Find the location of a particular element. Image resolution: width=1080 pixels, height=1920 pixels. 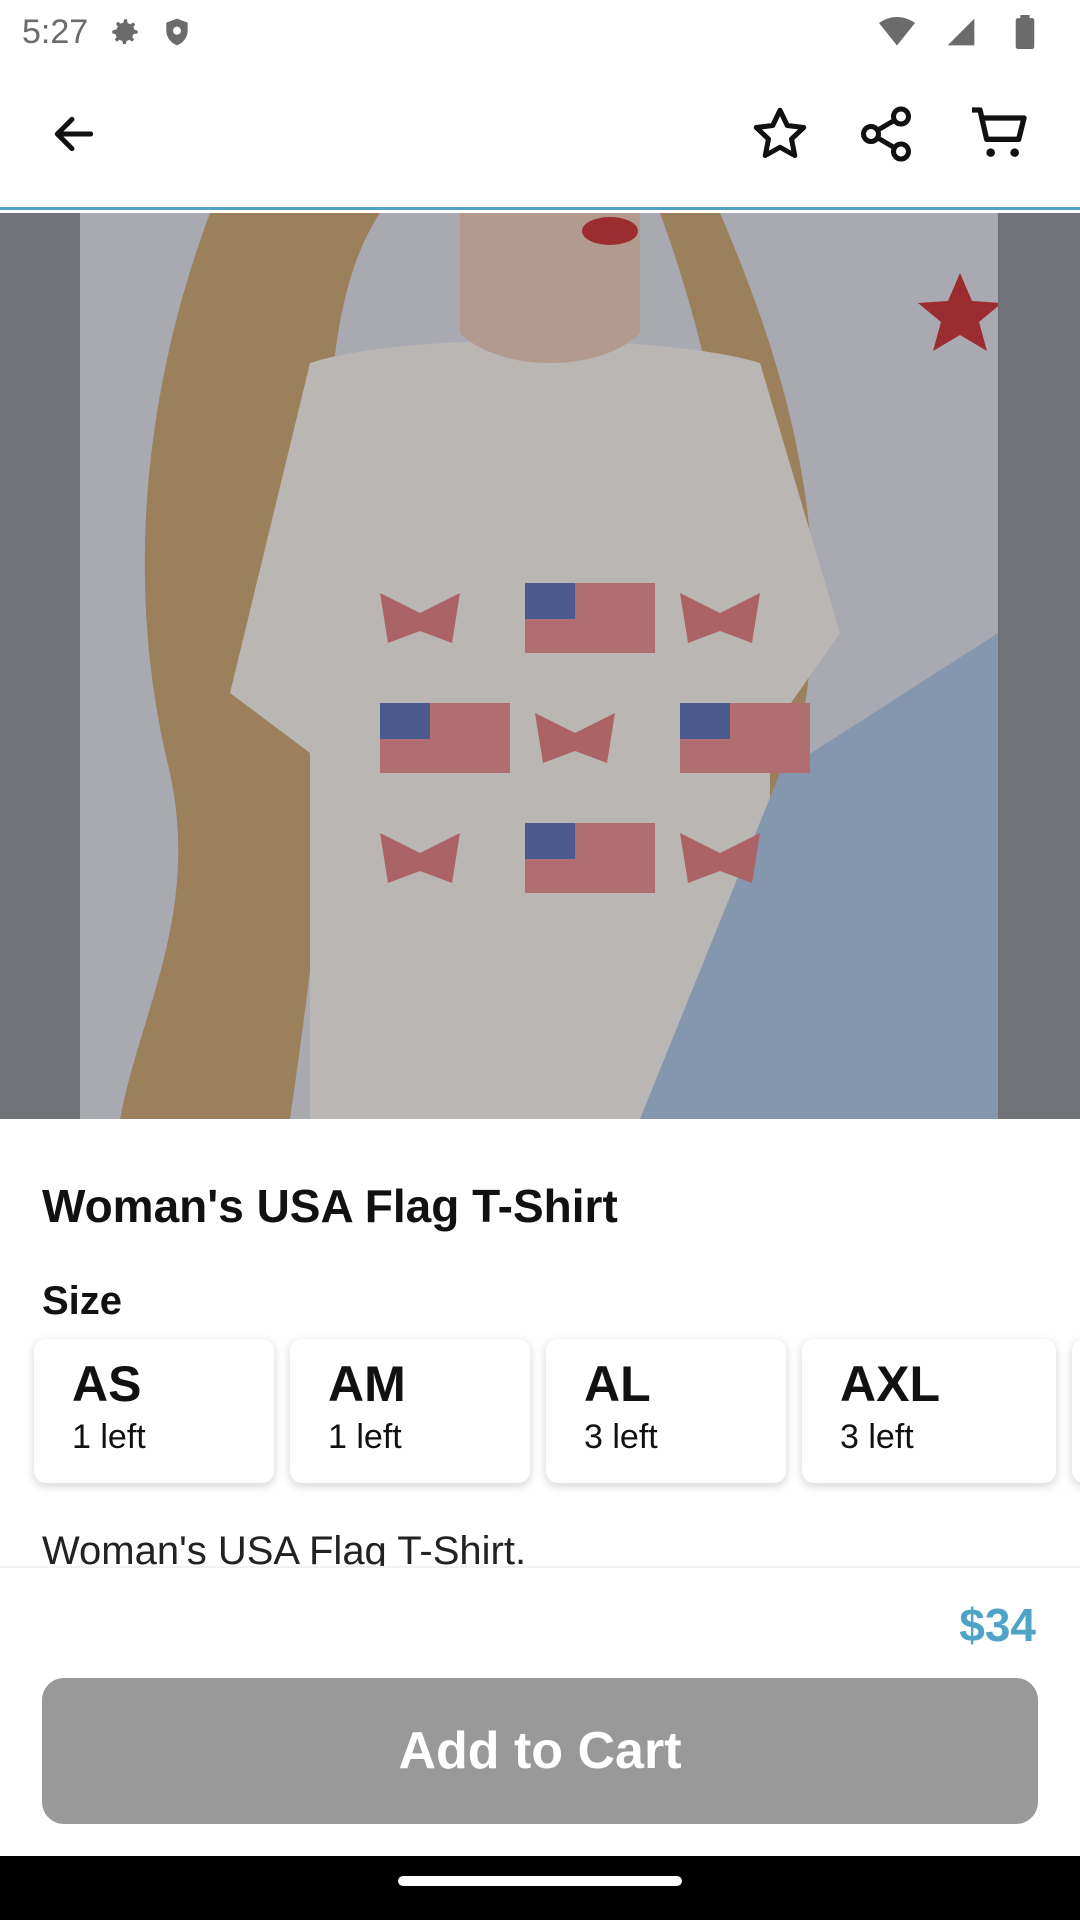

system-nav-bar is located at coordinates (540, 1888).